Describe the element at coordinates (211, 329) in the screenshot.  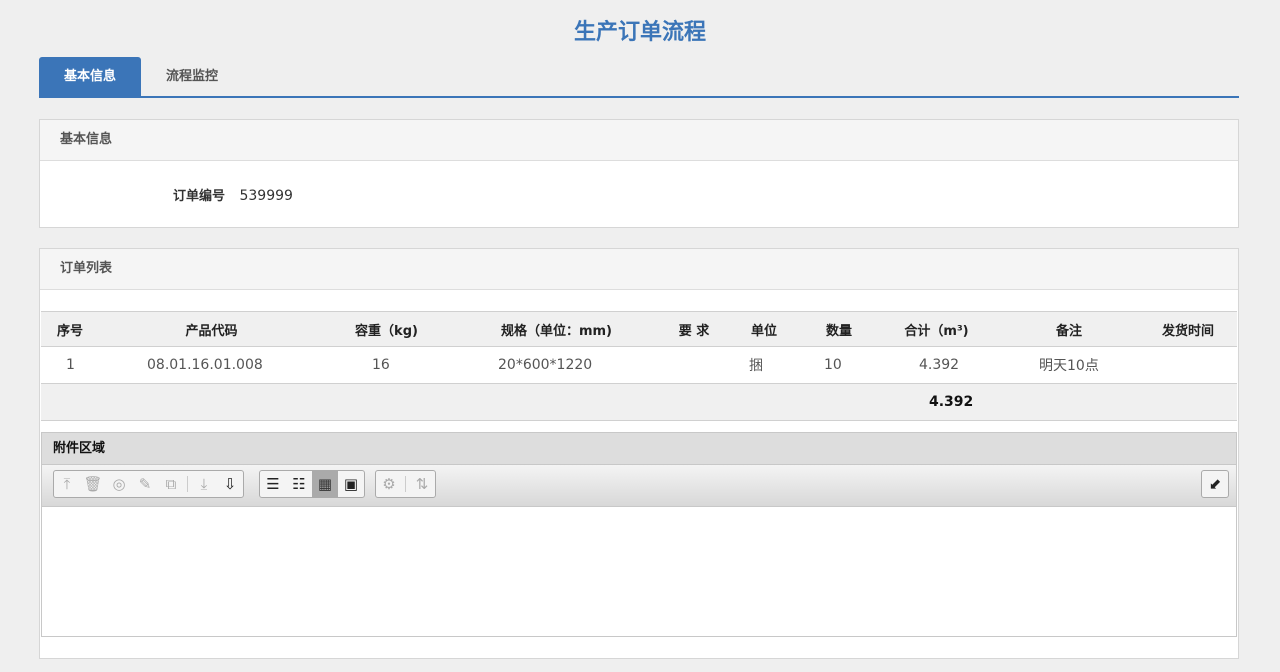
I see `col-header: 产品代码` at that location.